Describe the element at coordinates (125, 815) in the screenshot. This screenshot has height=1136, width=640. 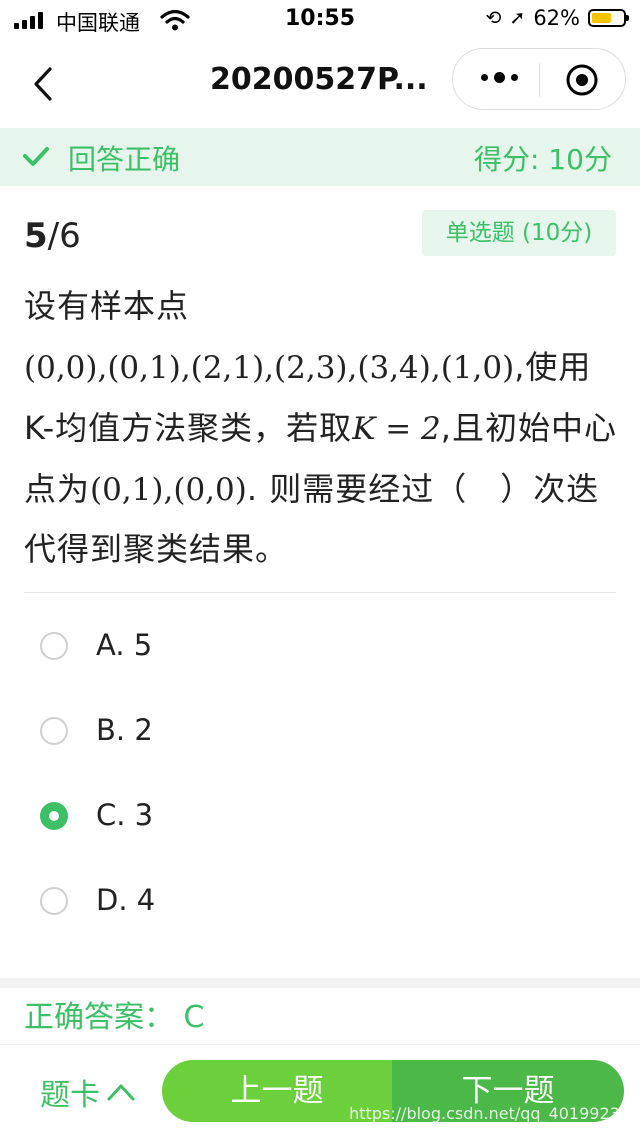
I see `option-label: C. 3` at that location.